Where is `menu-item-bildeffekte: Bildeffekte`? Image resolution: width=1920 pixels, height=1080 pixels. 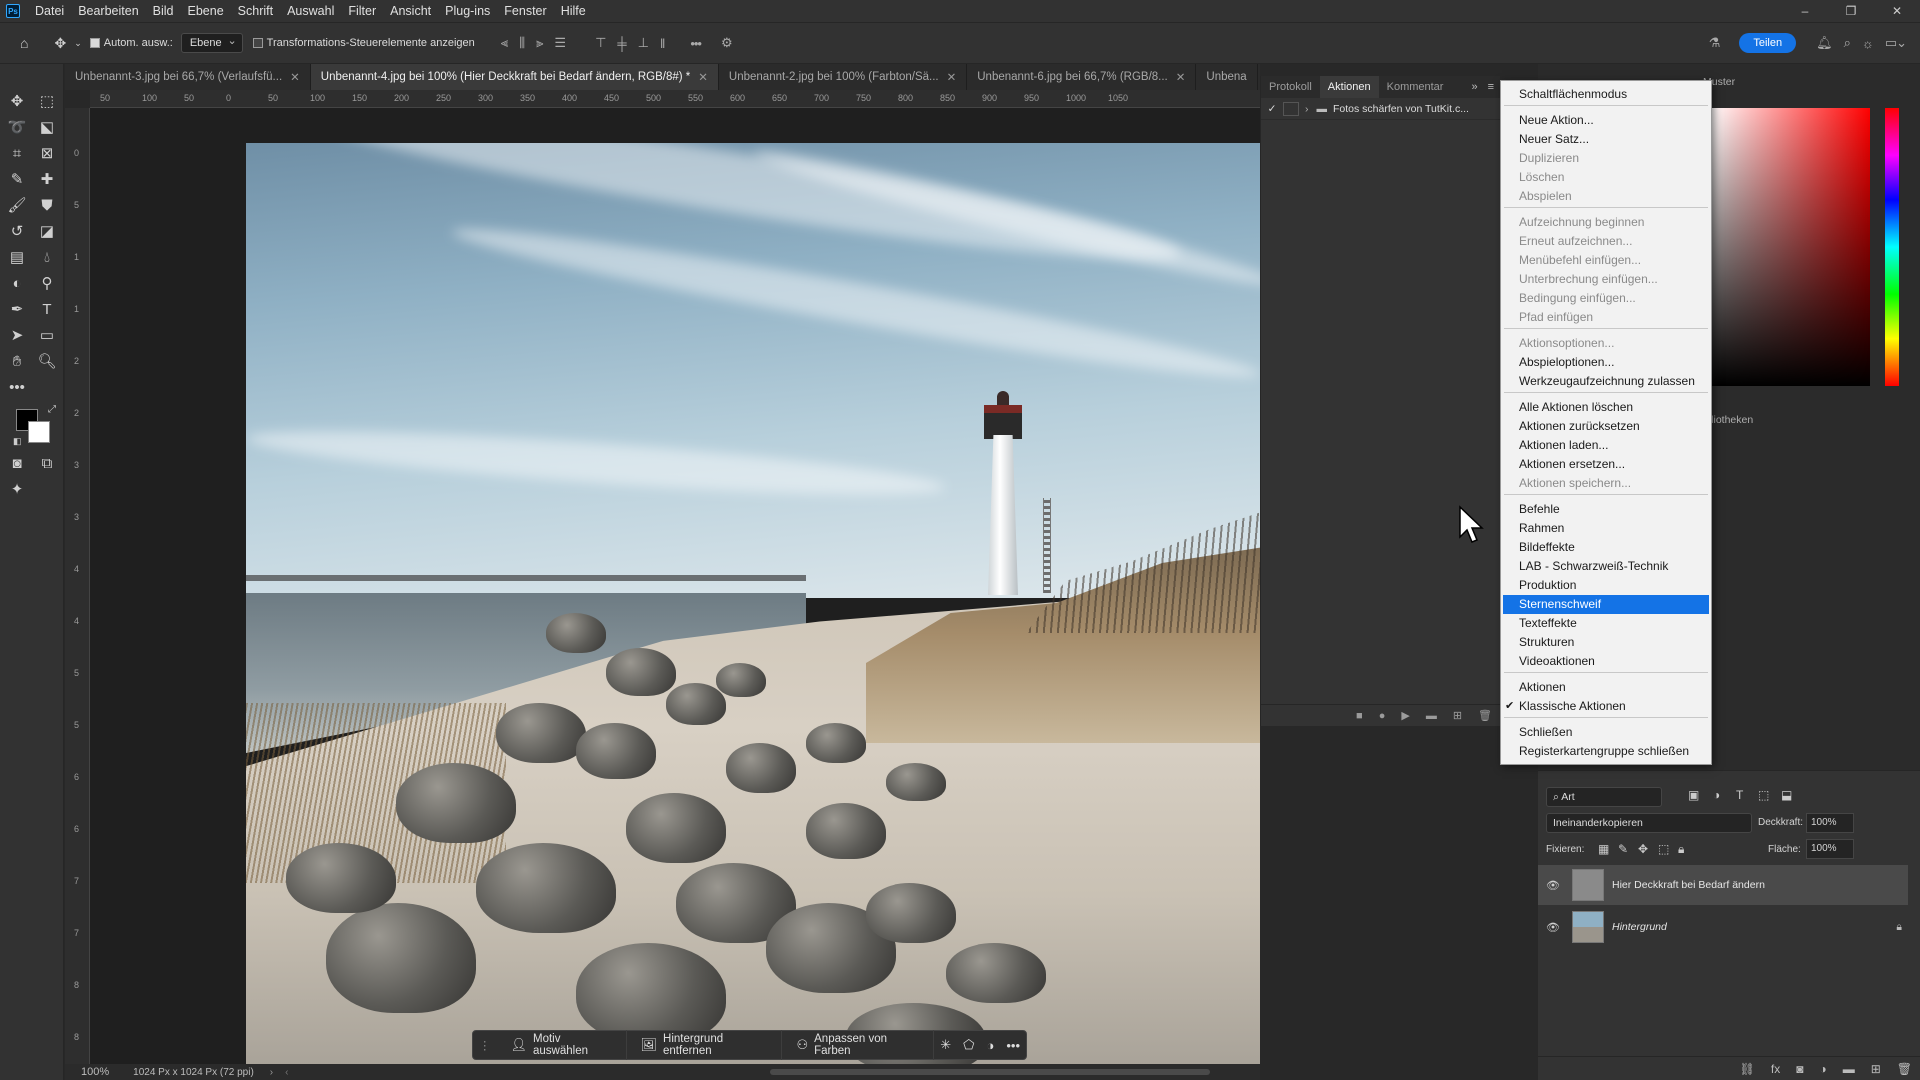
menu-item-bildeffekte: Bildeffekte is located at coordinates (1606, 547).